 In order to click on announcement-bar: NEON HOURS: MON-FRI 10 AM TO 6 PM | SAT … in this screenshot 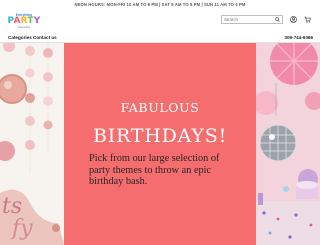, I will do `click(160, 5)`.